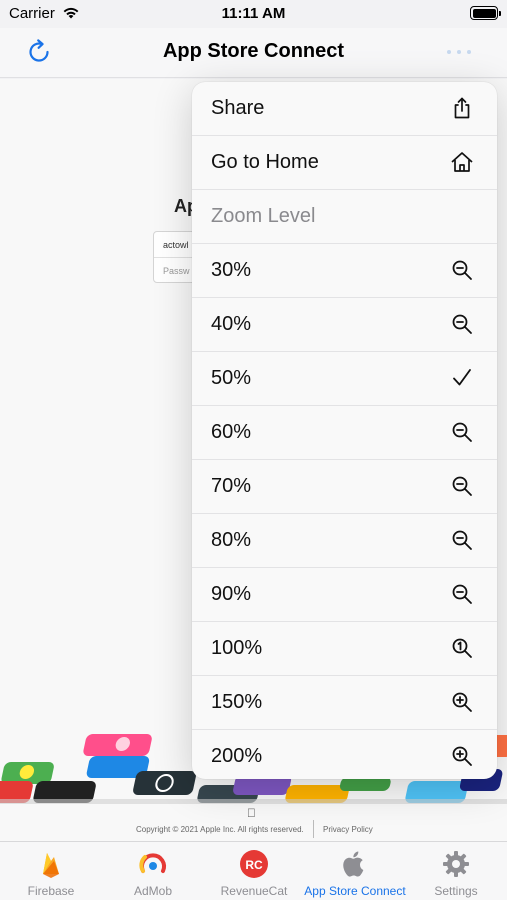  Describe the element at coordinates (344, 541) in the screenshot. I see `menu-item-zoom-80: 80%` at that location.